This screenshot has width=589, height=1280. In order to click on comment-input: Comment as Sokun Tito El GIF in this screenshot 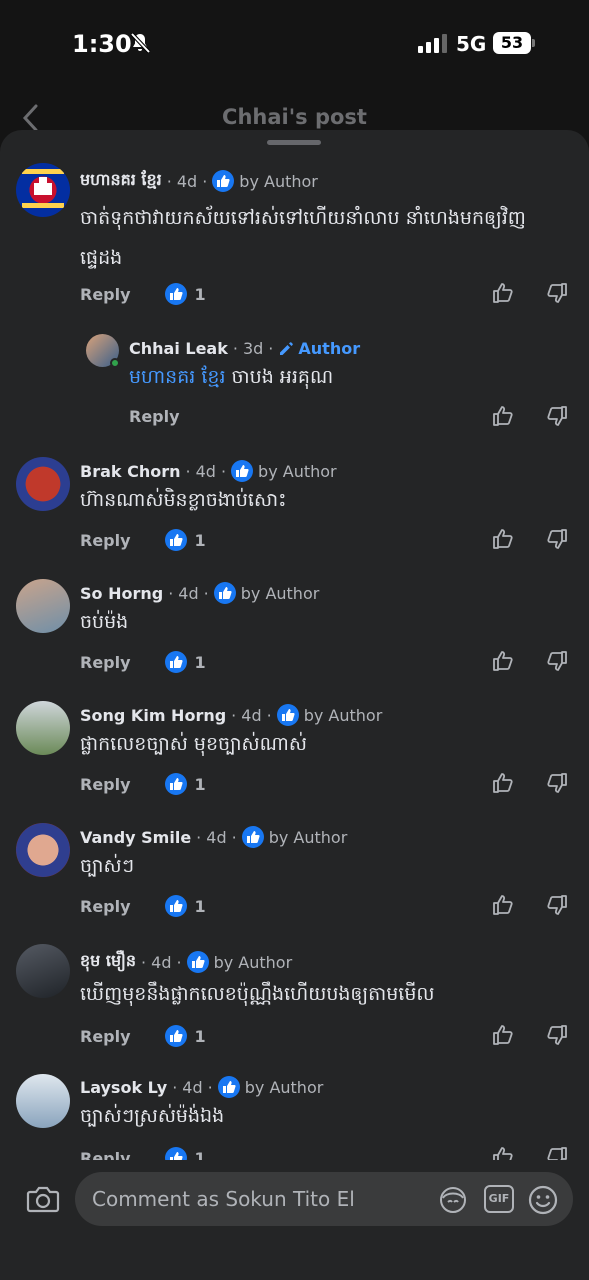, I will do `click(324, 1199)`.